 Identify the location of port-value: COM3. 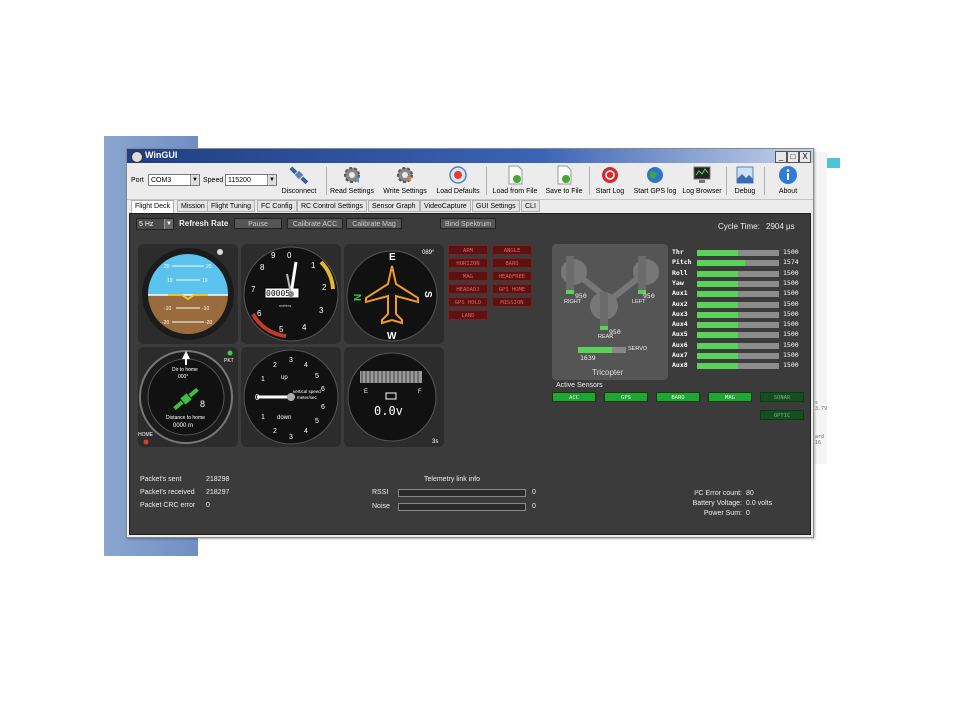
(161, 180).